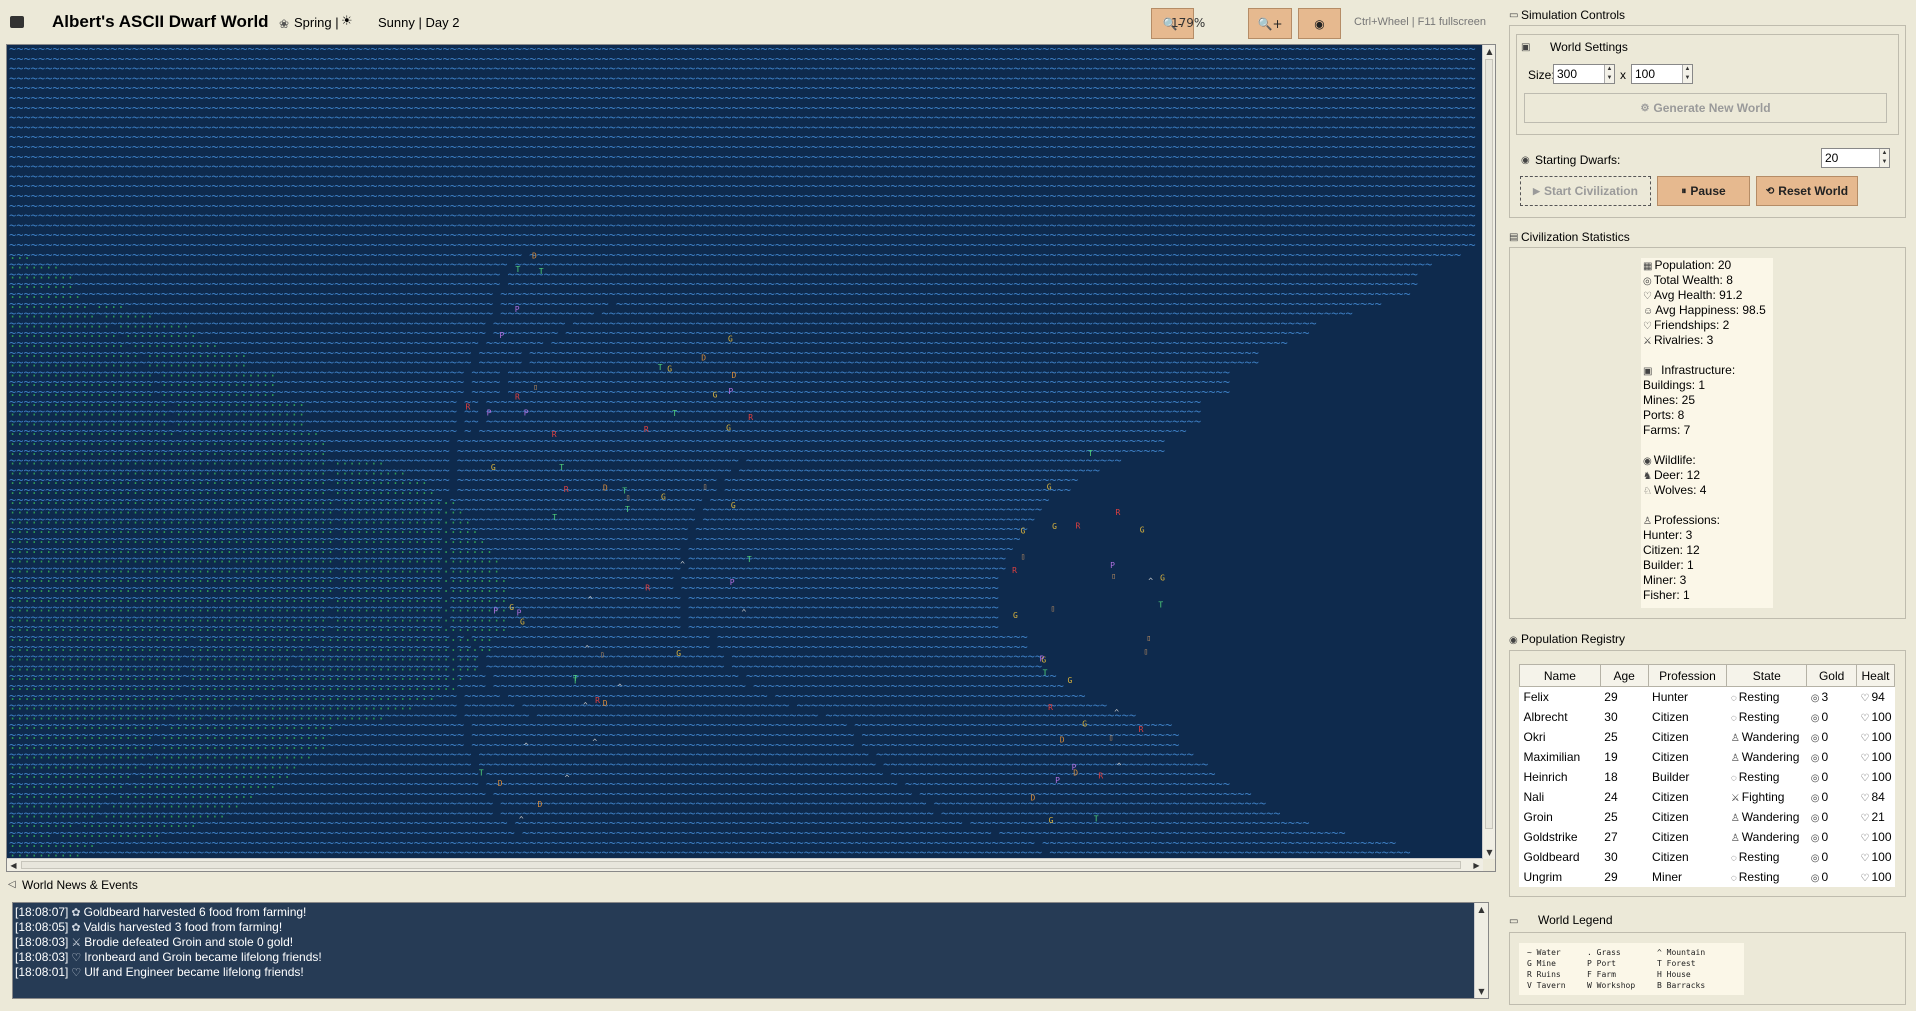  I want to click on news-scrollbar: ▲ ▼, so click(1481, 950).